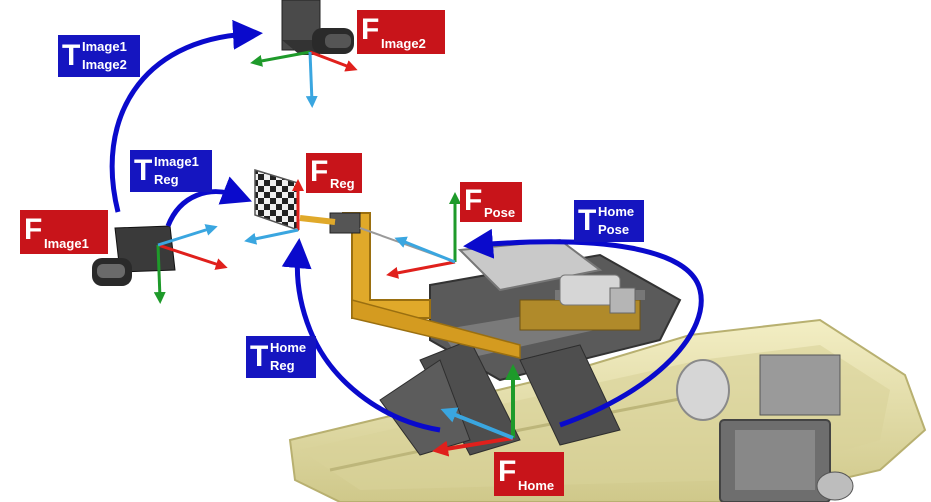  I want to click on transform-label-image1-reg: T Image1 Reg, so click(171, 171).